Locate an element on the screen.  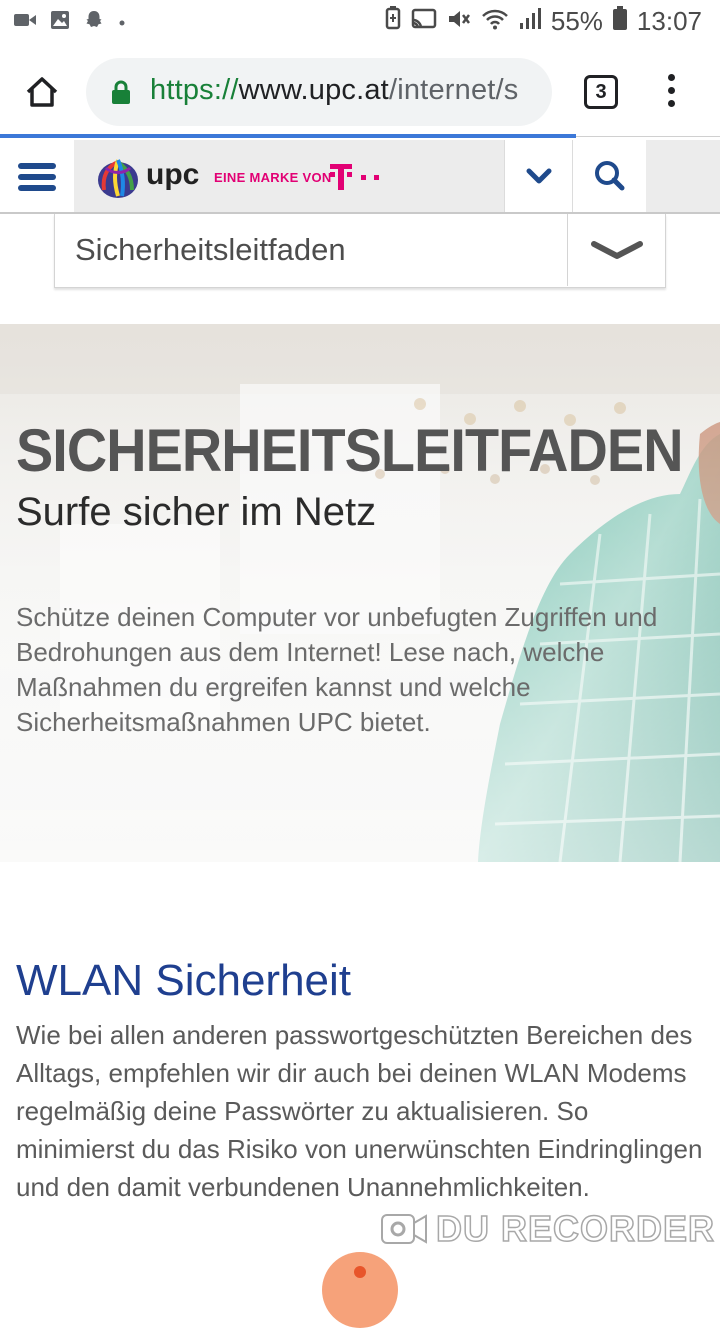
watermark-text: DU RECORDER is located at coordinates (575, 1228).